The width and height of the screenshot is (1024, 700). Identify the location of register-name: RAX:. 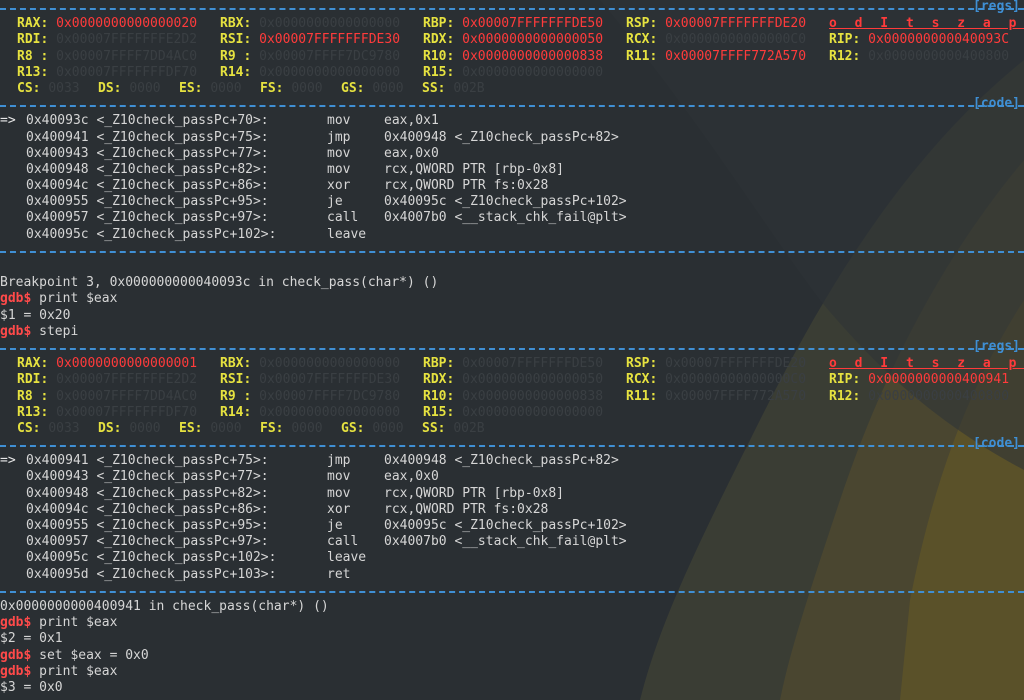
(33, 364).